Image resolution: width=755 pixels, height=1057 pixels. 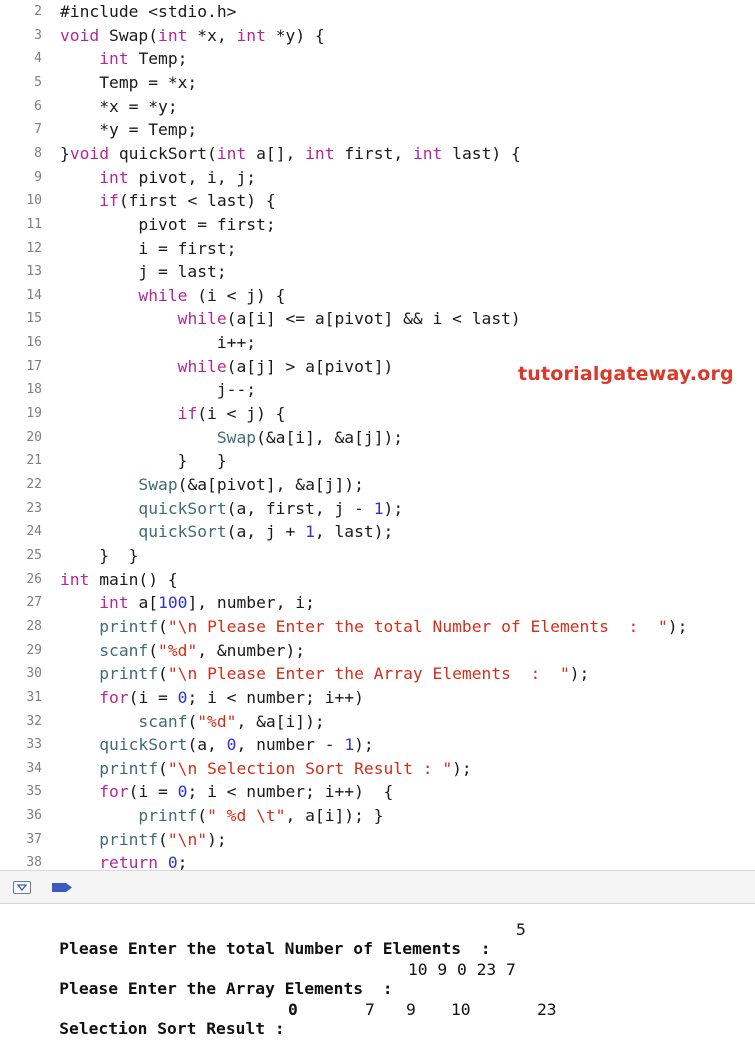 I want to click on code-token: } }, so click(x=143, y=461).